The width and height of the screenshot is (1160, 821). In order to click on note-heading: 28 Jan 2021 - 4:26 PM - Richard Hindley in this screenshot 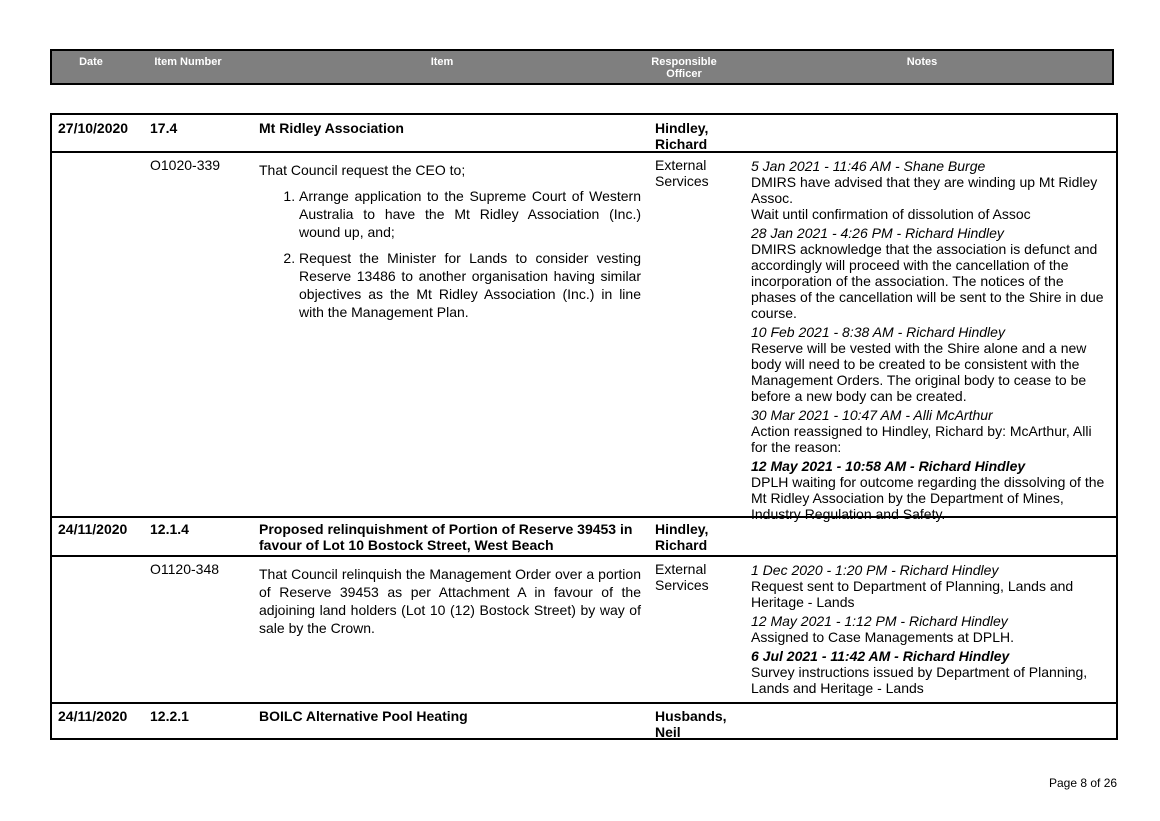, I will do `click(877, 233)`.